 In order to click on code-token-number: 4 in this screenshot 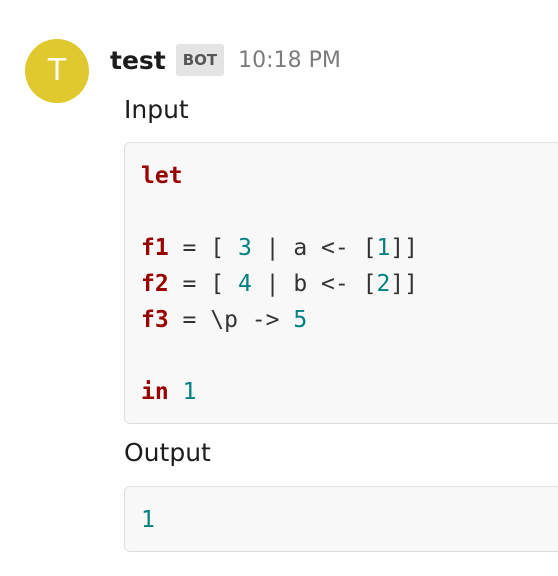, I will do `click(244, 284)`.